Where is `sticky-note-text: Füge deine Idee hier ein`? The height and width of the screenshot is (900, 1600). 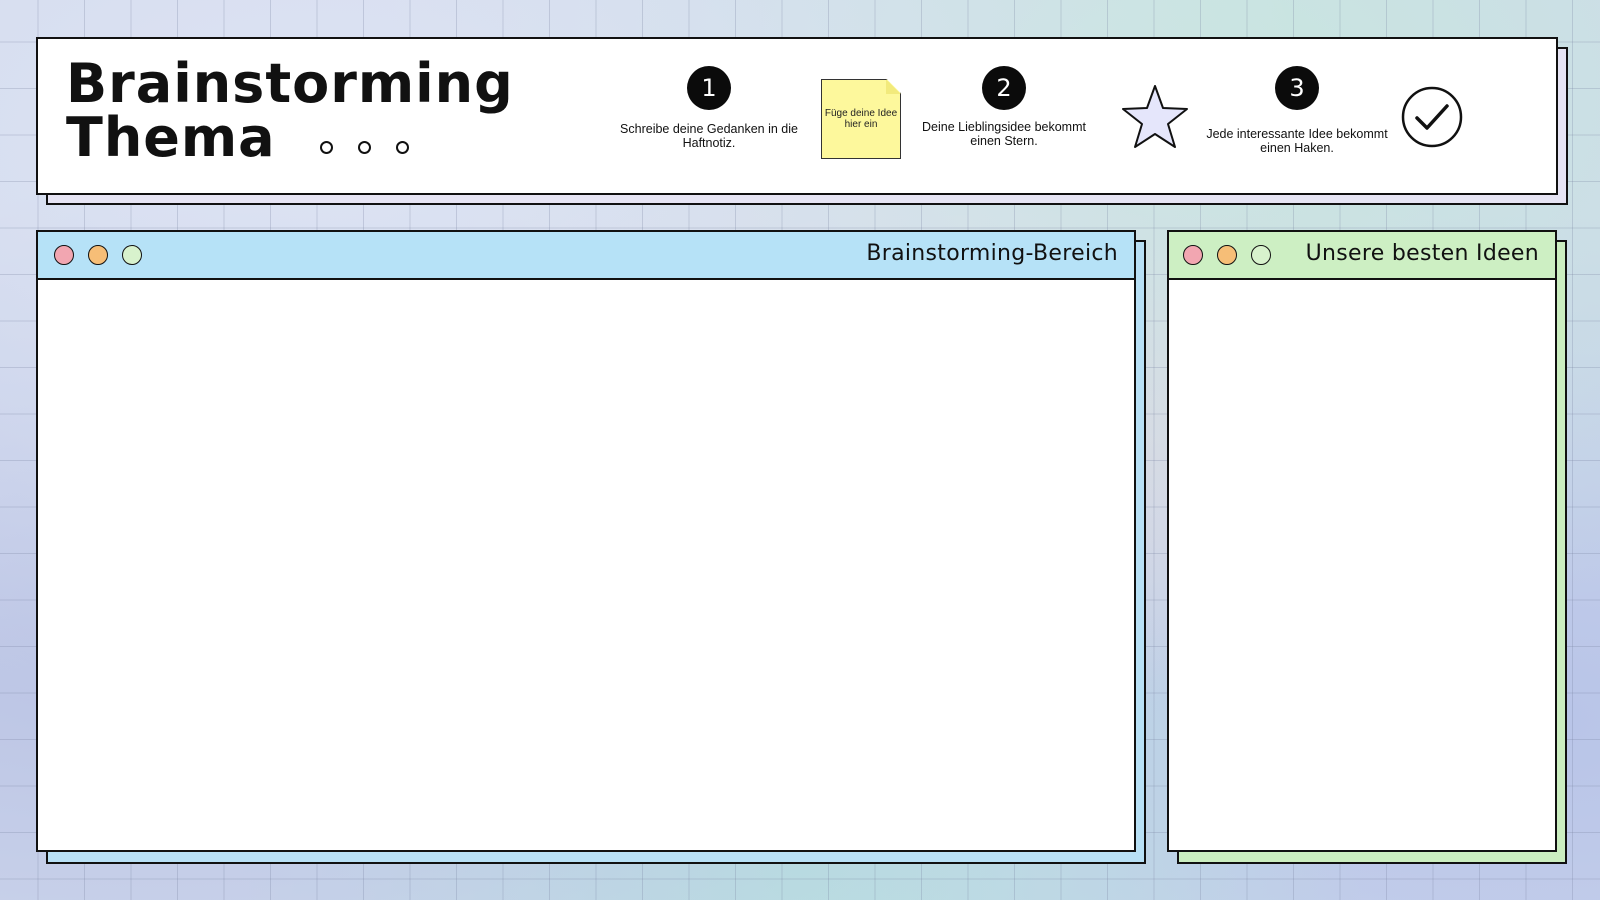 sticky-note-text: Füge deine Idee hier ein is located at coordinates (861, 119).